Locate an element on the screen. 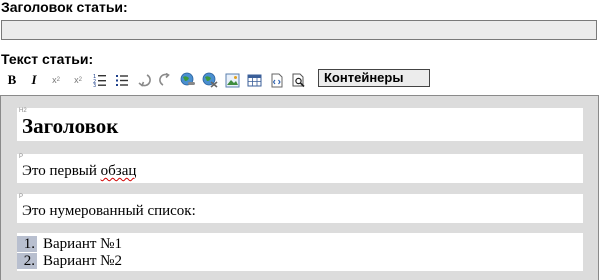  ordered-list-block: 1. Вариант №1 2. Вариант №2 is located at coordinates (300, 252).